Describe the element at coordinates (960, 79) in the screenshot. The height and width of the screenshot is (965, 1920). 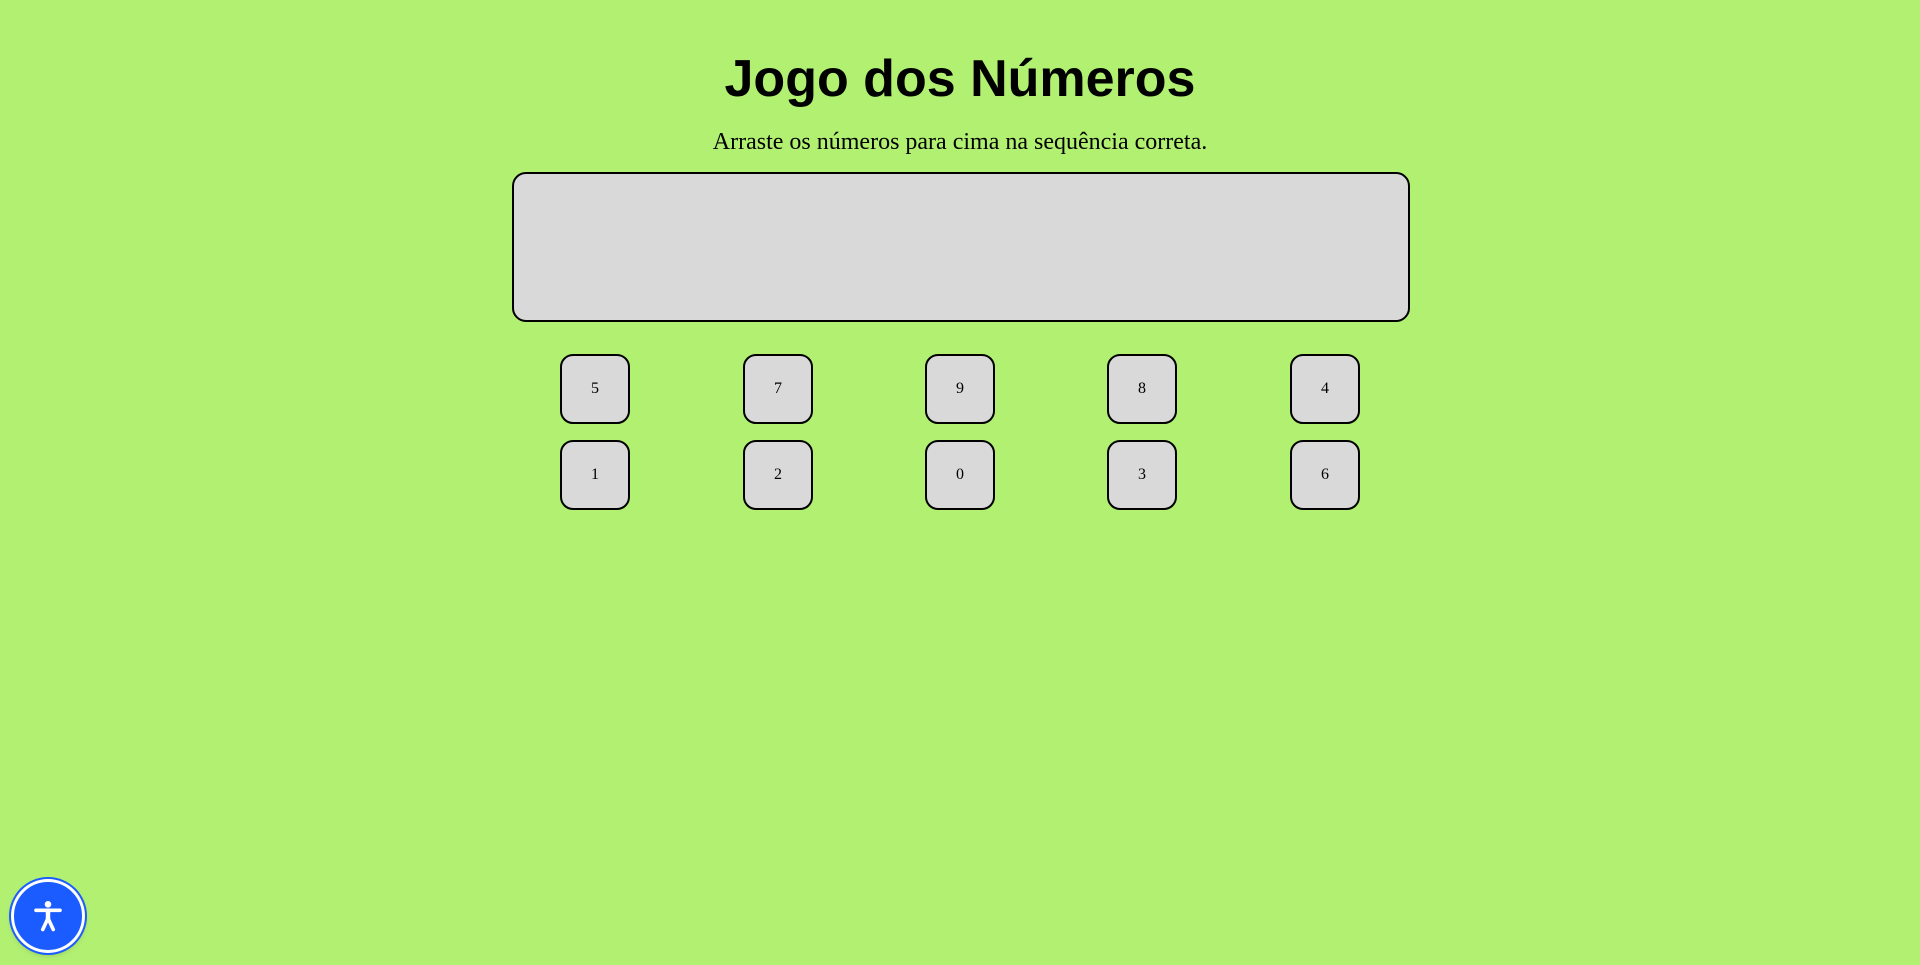
I see `game-title: Jogo dos Números` at that location.